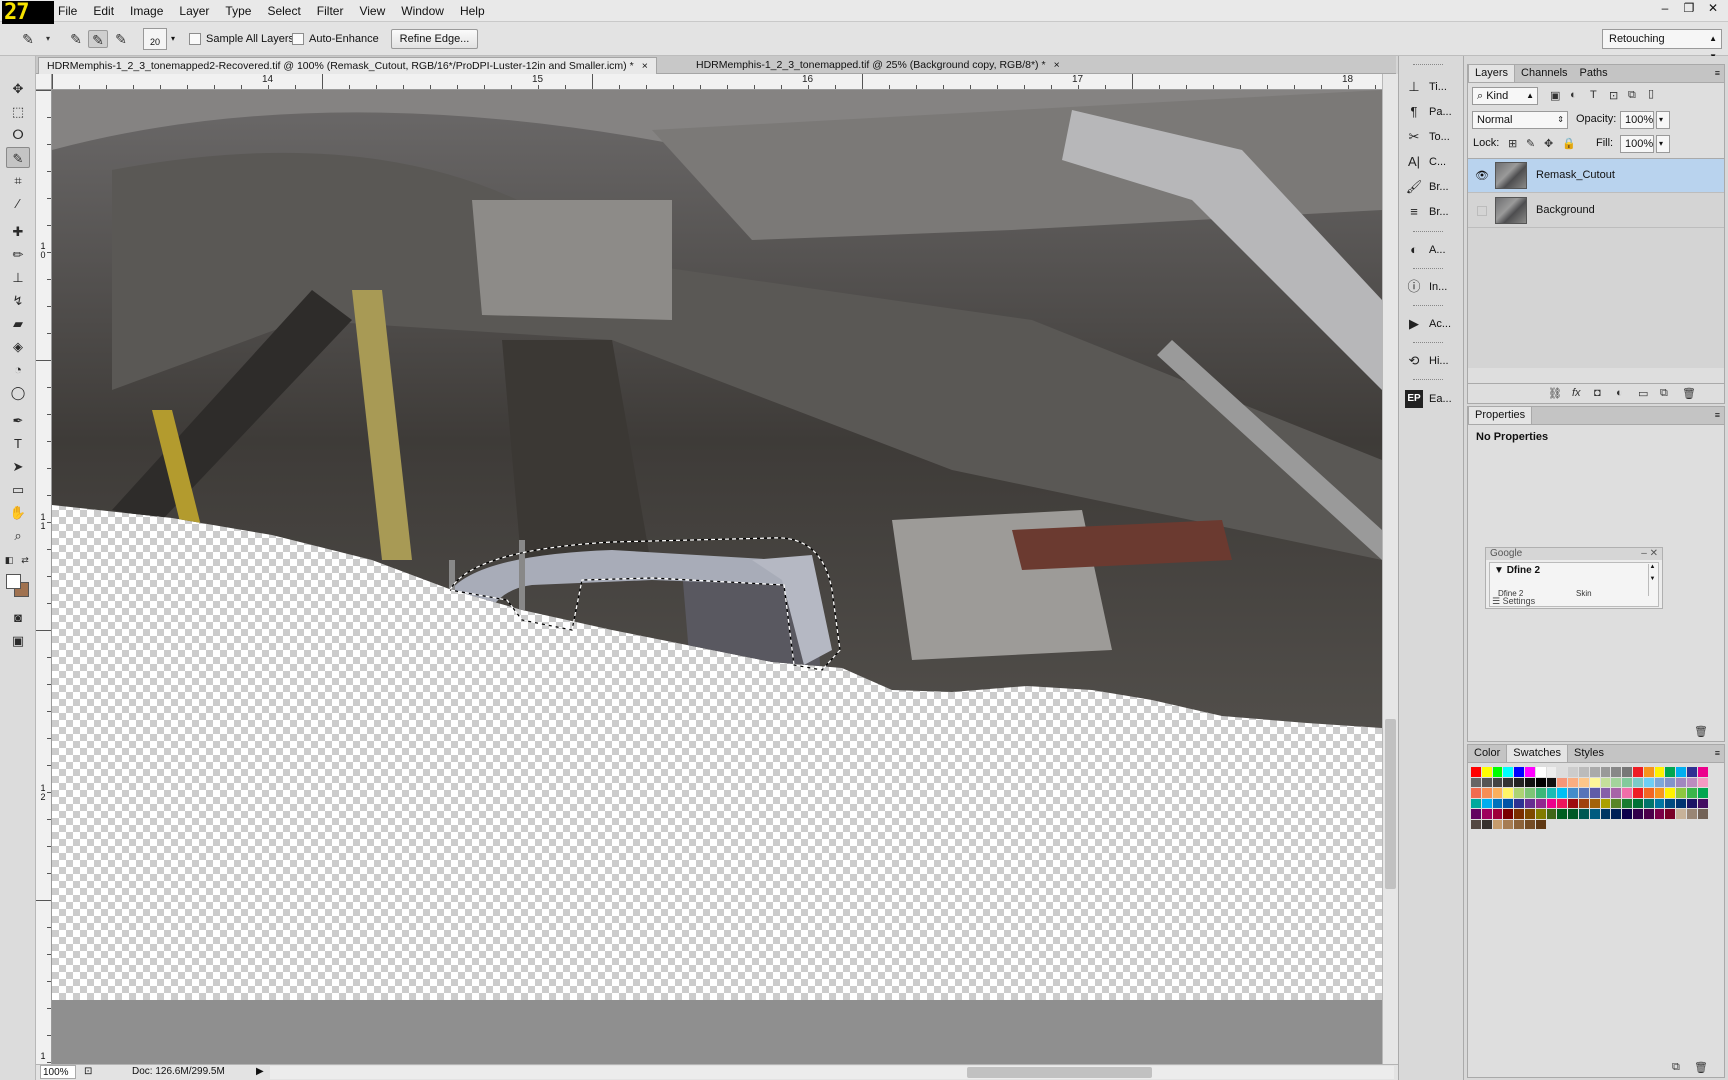 The image size is (1728, 1080). I want to click on vertical-ruler: 1 0 1 1 1 2 1, so click(44, 577).